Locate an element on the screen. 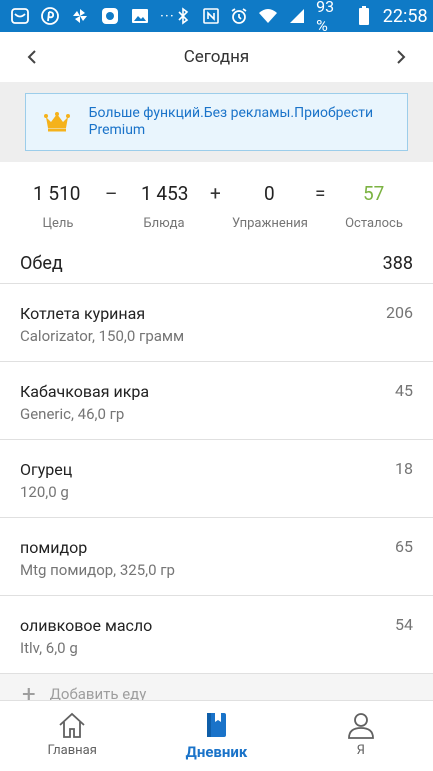 The width and height of the screenshot is (433, 771). meal-name: Обед is located at coordinates (41, 263).